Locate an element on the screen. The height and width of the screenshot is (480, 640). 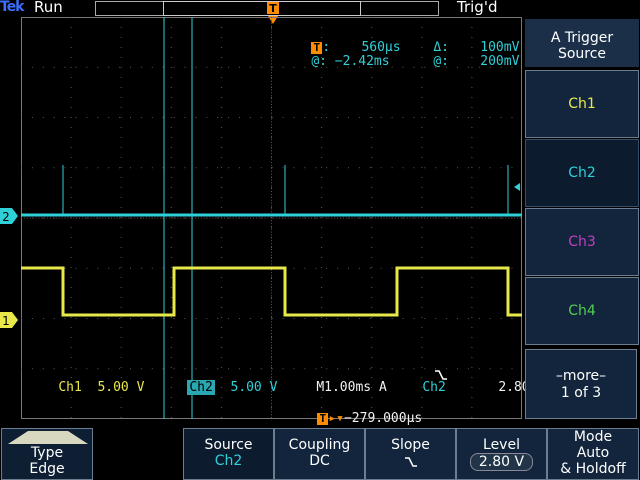
ch1-scale-readout: Ch1 5.00 V is located at coordinates (101, 387).